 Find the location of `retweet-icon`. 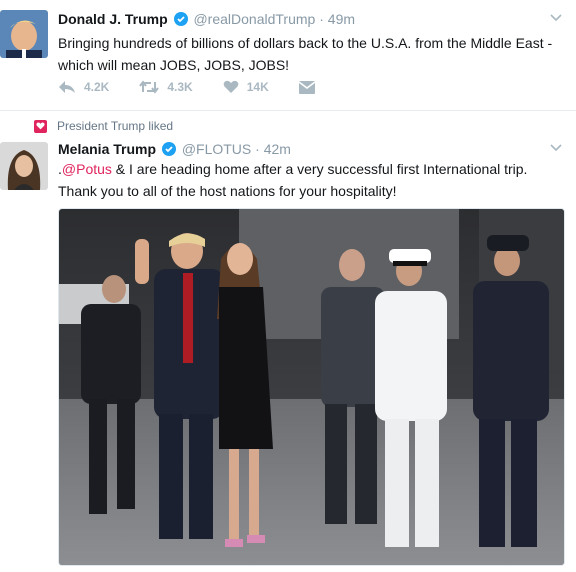

retweet-icon is located at coordinates (149, 87).